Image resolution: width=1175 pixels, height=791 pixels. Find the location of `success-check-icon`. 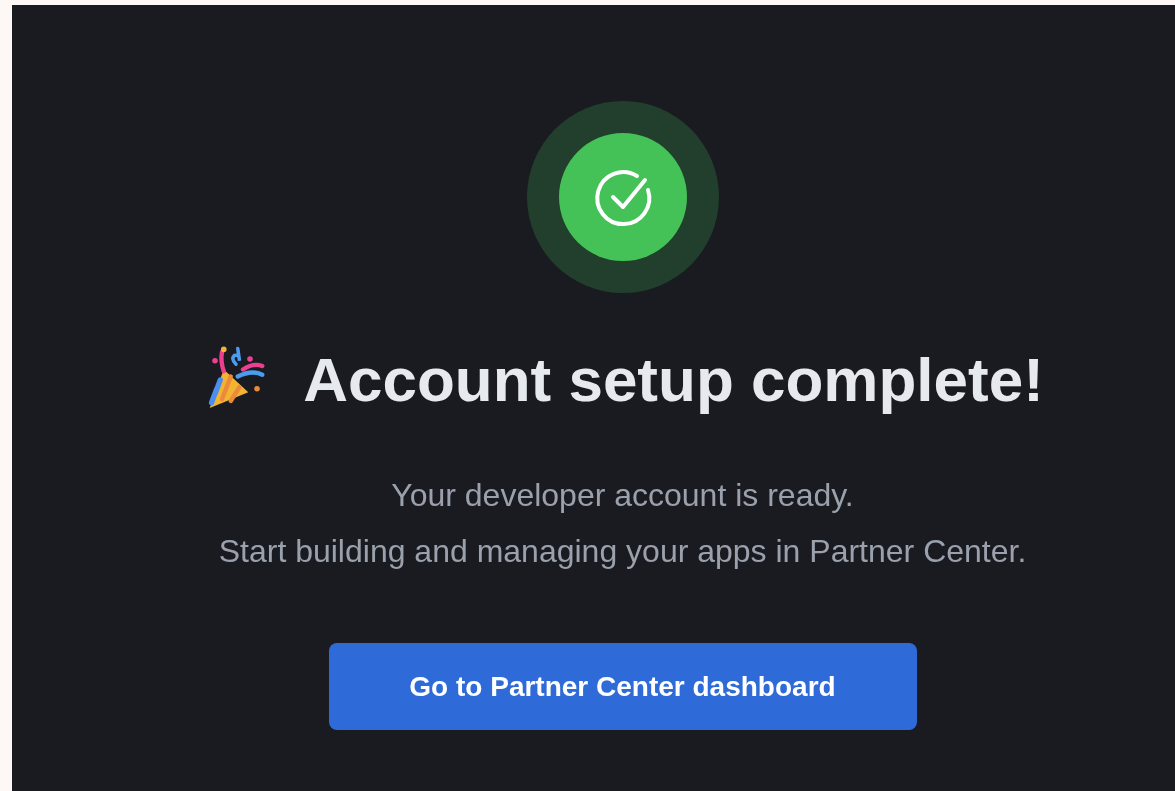

success-check-icon is located at coordinates (622, 197).